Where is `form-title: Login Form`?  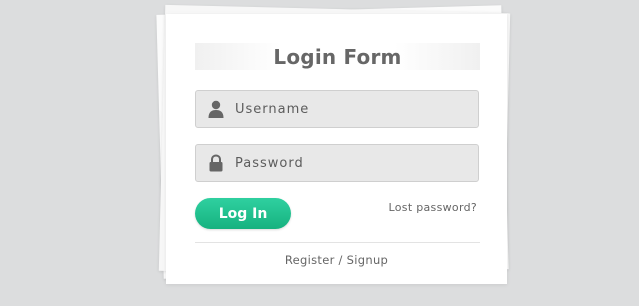 form-title: Login Form is located at coordinates (337, 56).